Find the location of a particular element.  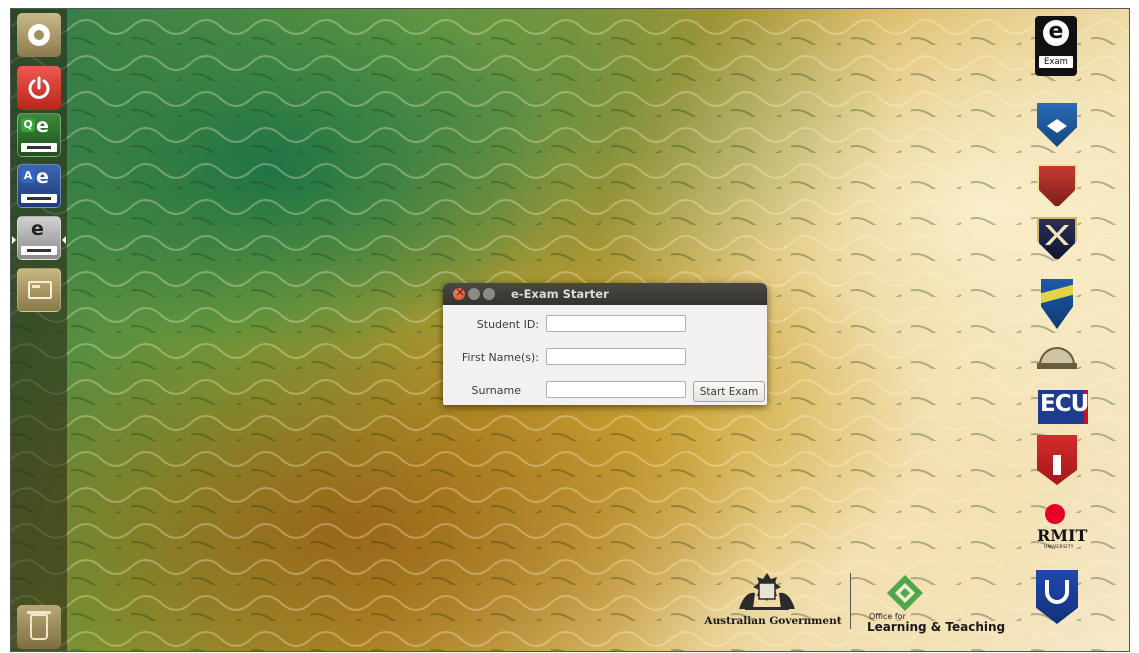

ecu-logo: ECU is located at coordinates (1063, 407).